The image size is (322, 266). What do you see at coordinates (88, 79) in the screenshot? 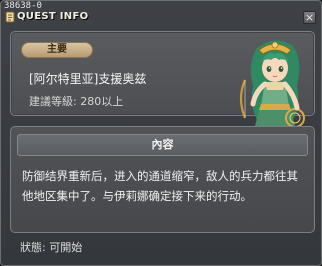
I see `quest-name: [阿尔特里亚]支援奥兹` at bounding box center [88, 79].